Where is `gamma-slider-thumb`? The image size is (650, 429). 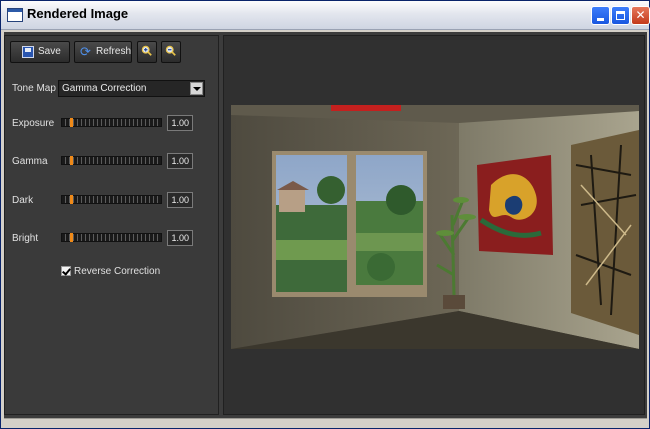 gamma-slider-thumb is located at coordinates (71, 160).